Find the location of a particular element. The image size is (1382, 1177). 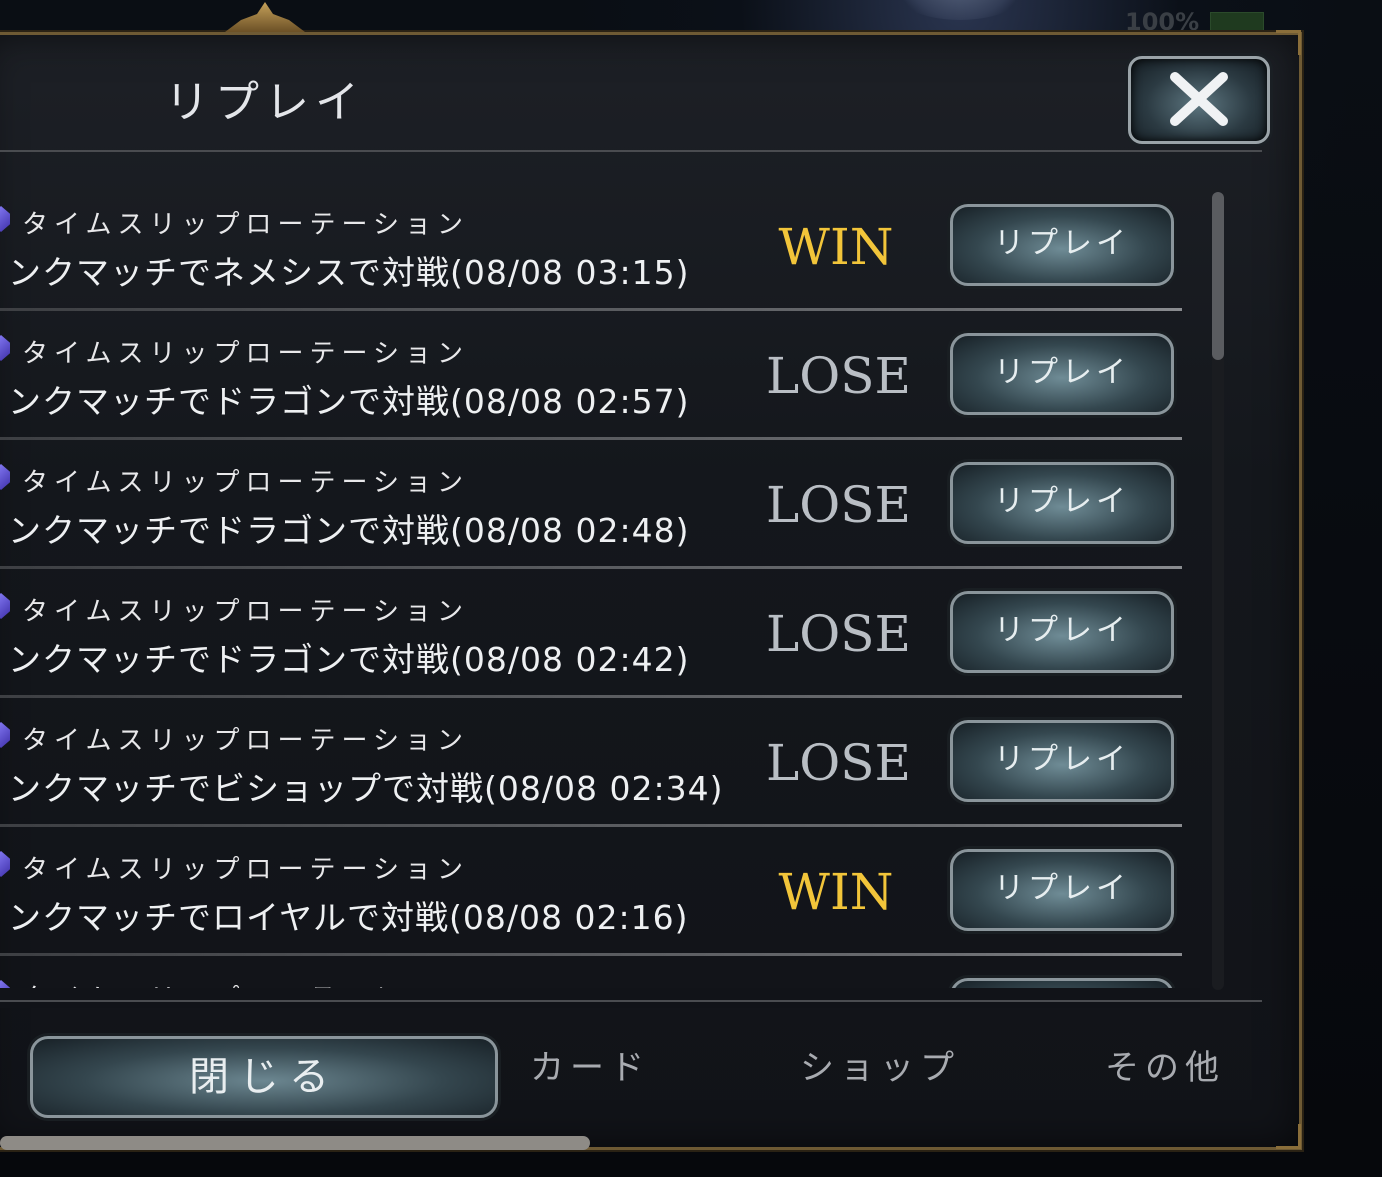

replay-description: ンクマッチでドラゴンで対戦(08/08 02:42) is located at coordinates (349, 659).